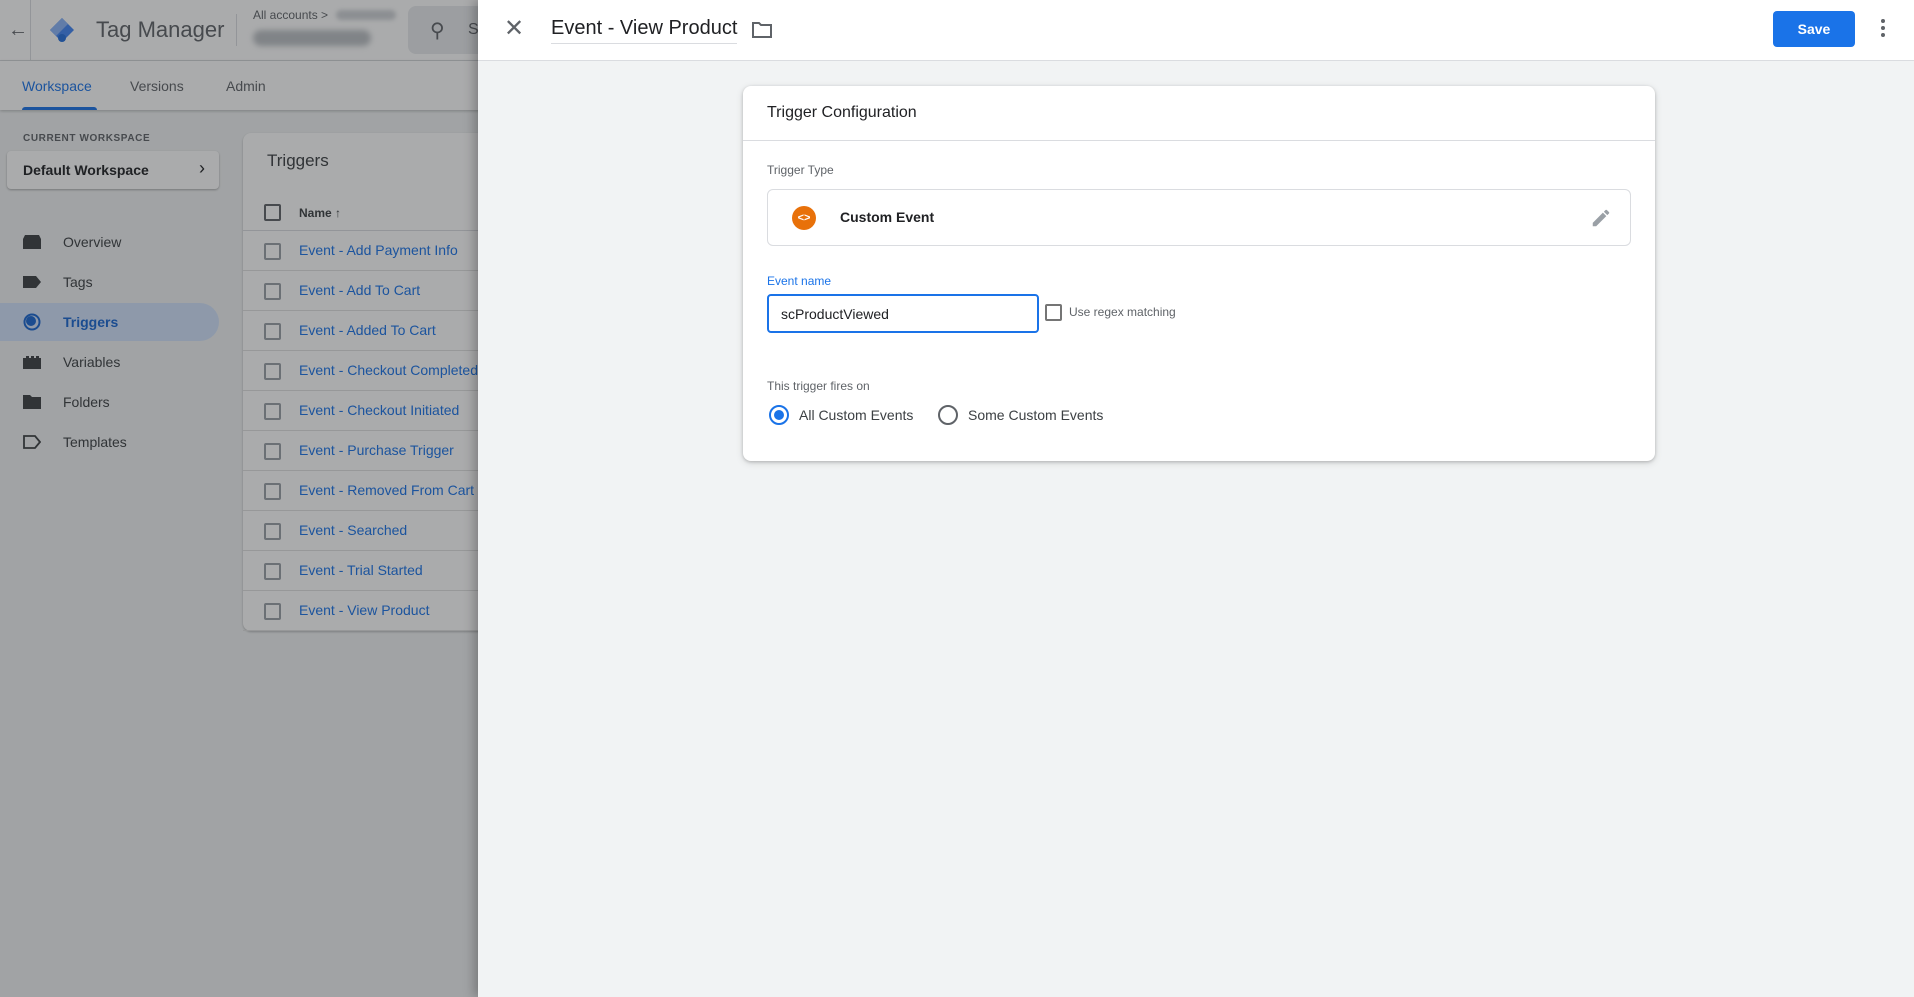 The width and height of the screenshot is (1914, 997). Describe the element at coordinates (1053, 312) in the screenshot. I see `regex-checkbox` at that location.